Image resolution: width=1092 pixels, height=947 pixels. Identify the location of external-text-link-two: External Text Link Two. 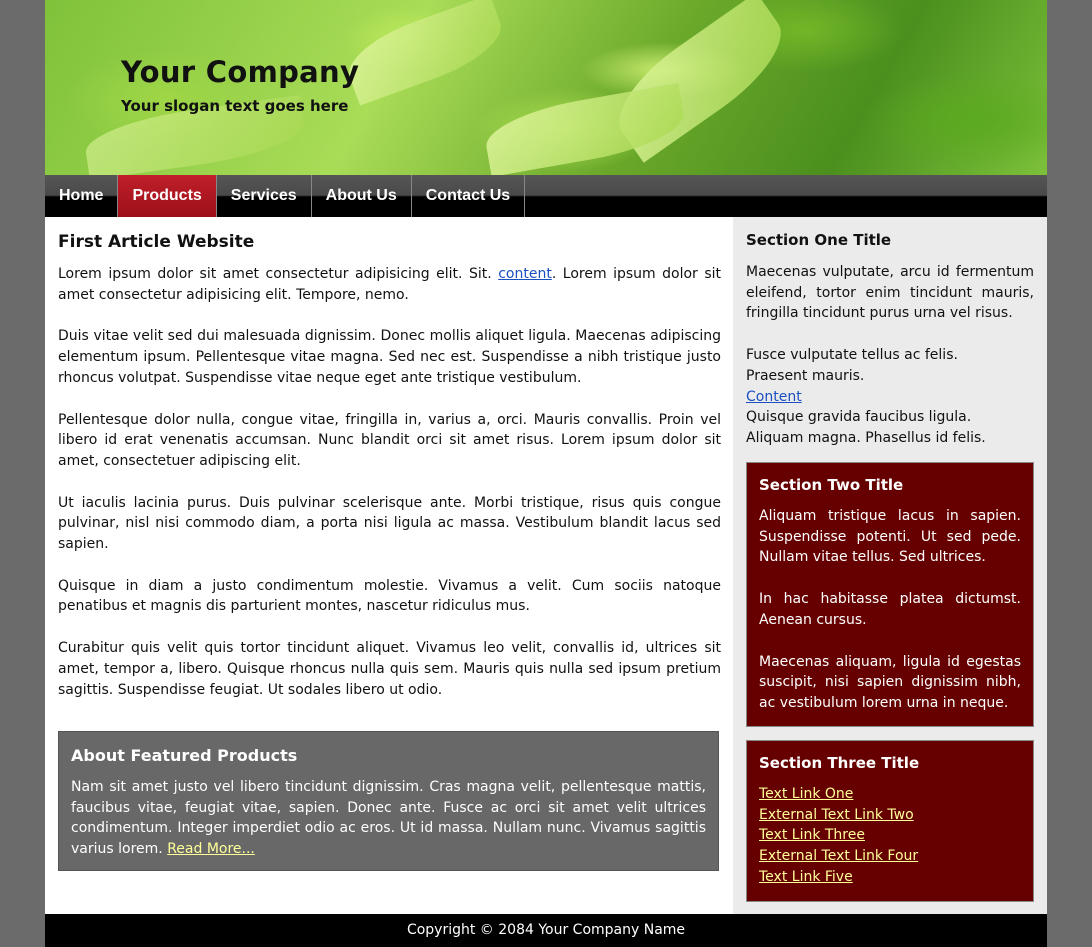
(890, 815).